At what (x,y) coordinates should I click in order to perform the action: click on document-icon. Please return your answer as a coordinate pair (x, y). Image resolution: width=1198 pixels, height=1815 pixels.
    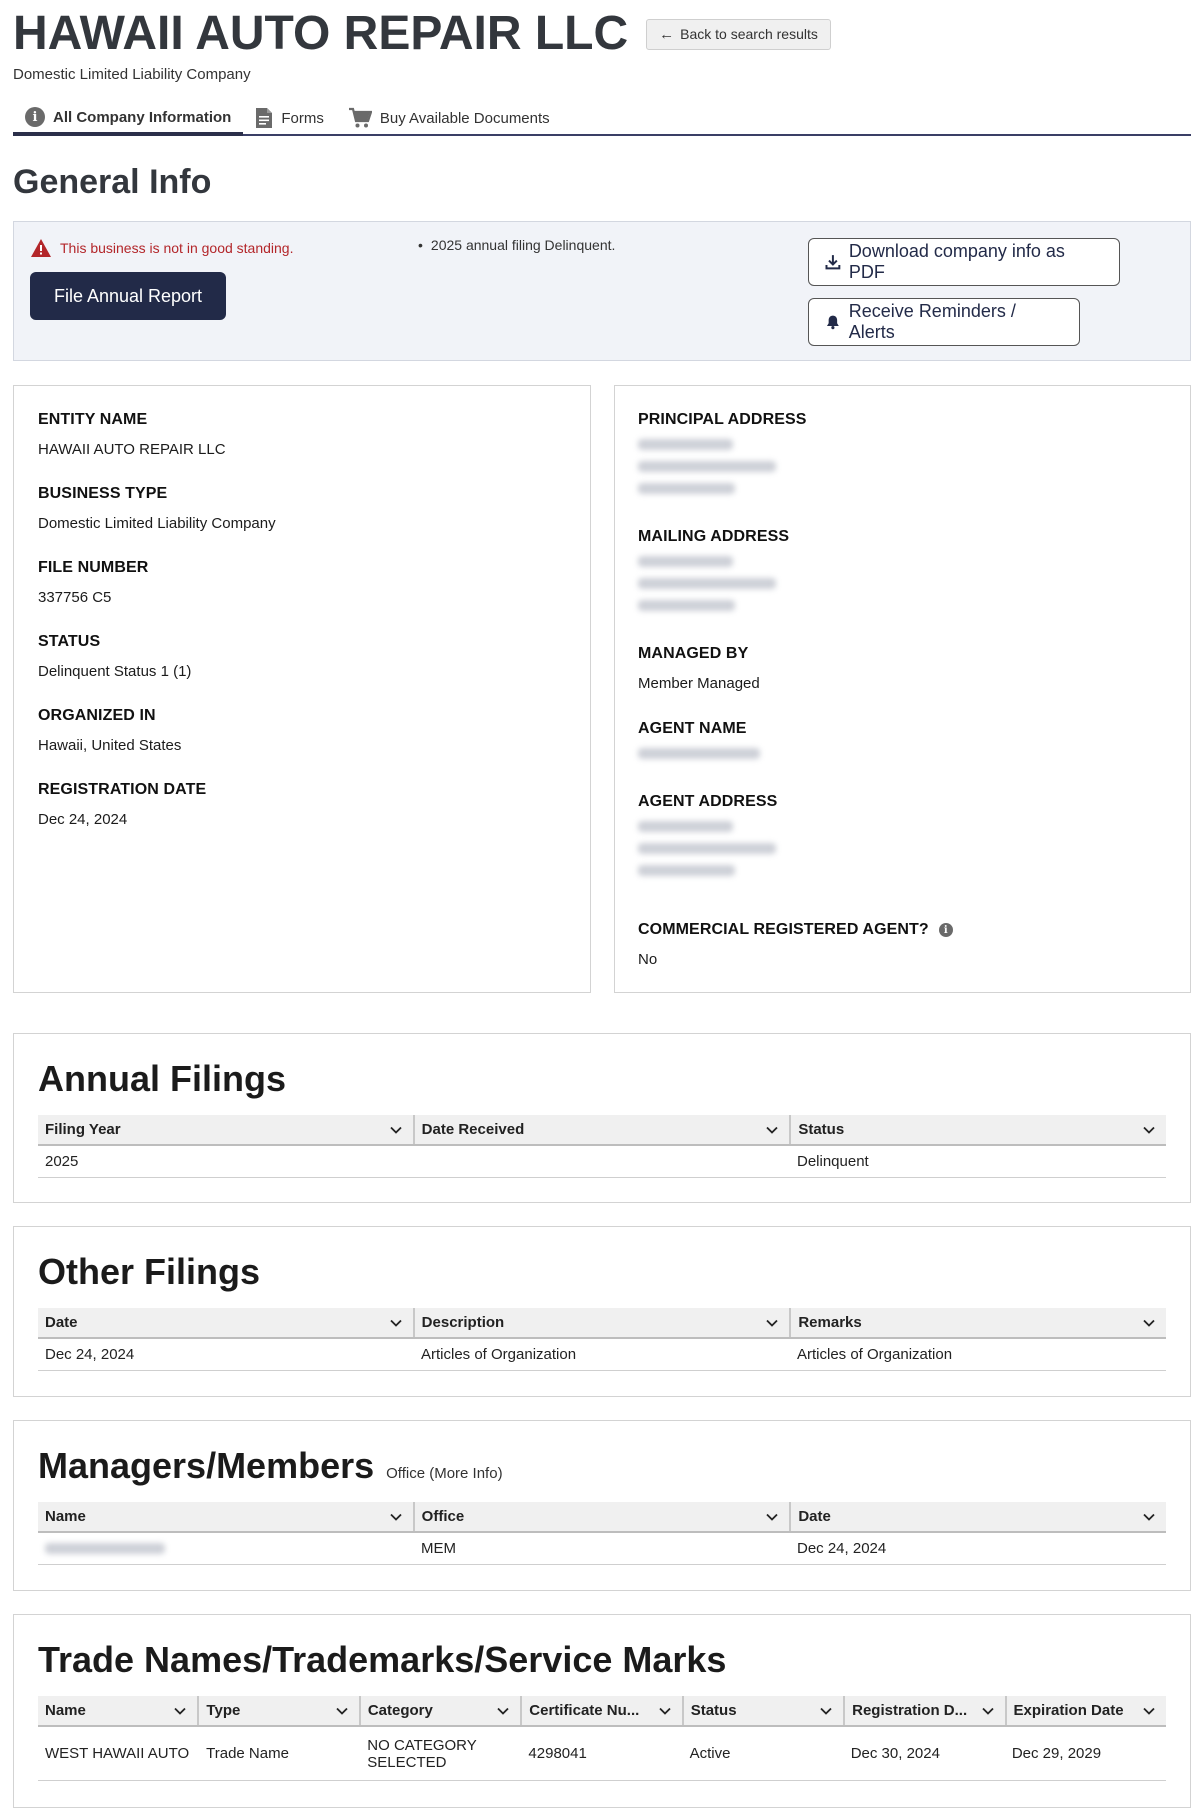
    Looking at the image, I should click on (264, 118).